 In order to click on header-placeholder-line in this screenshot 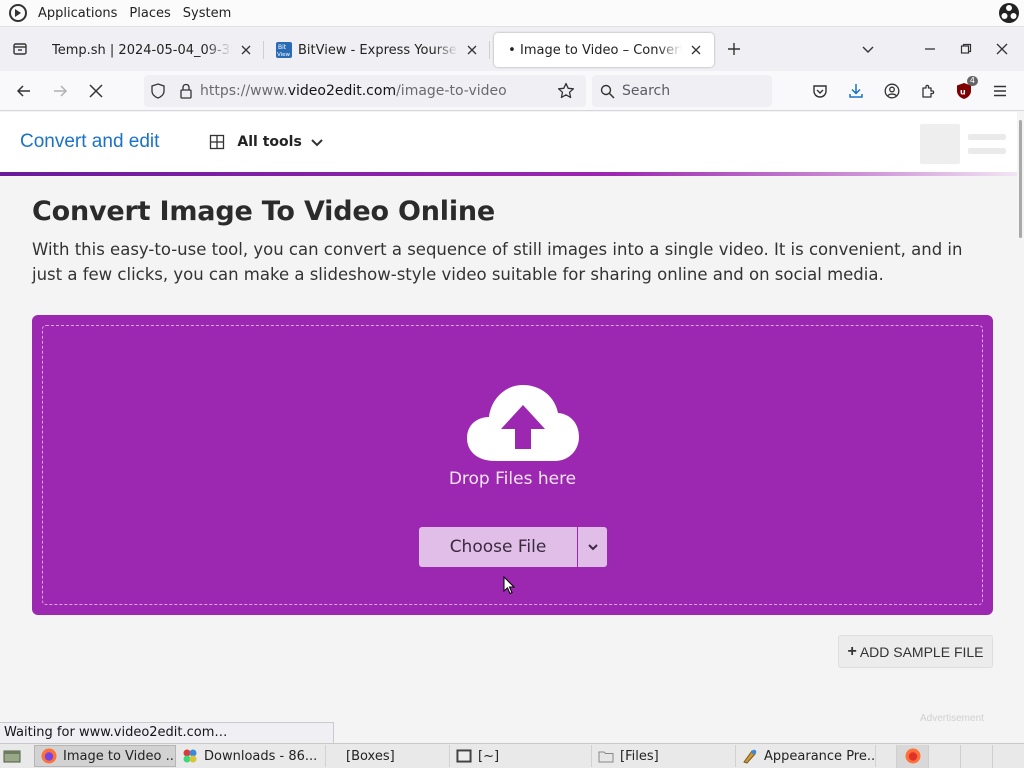, I will do `click(987, 137)`.